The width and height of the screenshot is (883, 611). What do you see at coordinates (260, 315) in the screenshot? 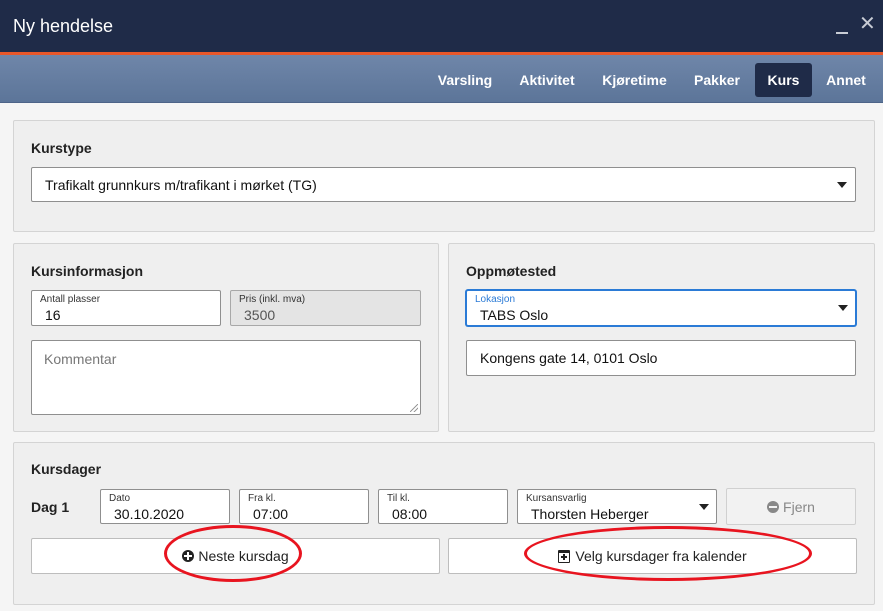
I see `pris-value: 3500` at bounding box center [260, 315].